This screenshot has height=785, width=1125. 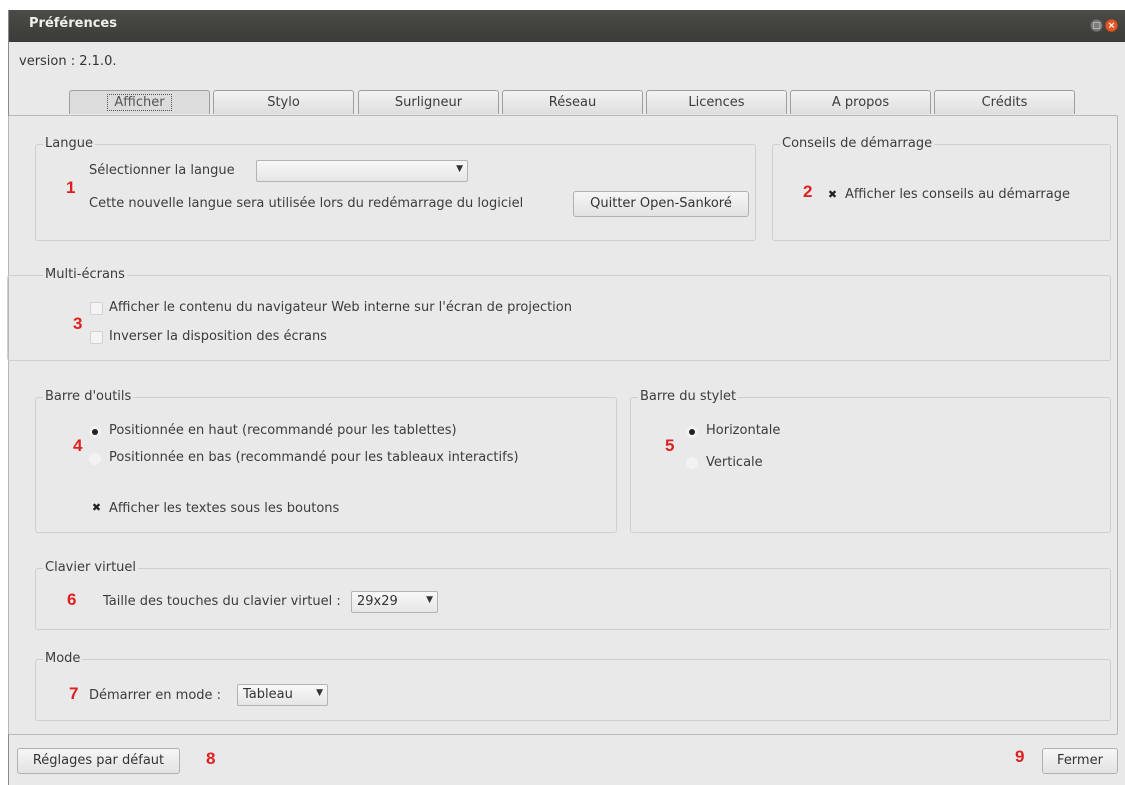 I want to click on invert-screens-label: Inverser la disposition des écrans, so click(x=218, y=336).